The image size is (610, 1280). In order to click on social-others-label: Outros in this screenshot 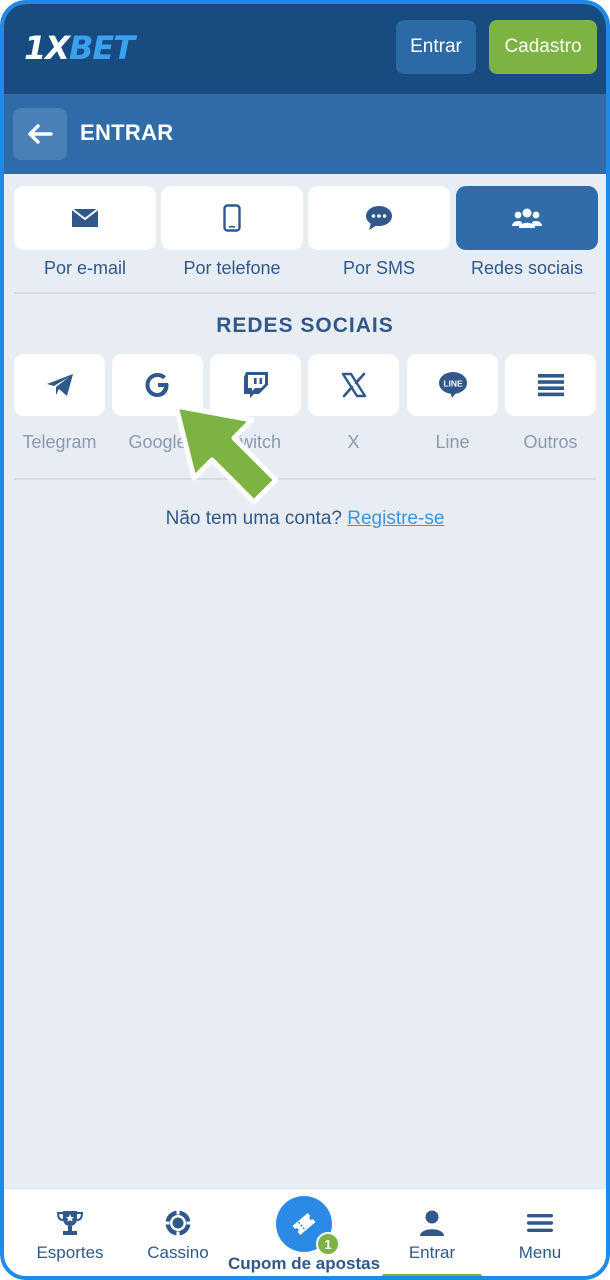, I will do `click(550, 442)`.